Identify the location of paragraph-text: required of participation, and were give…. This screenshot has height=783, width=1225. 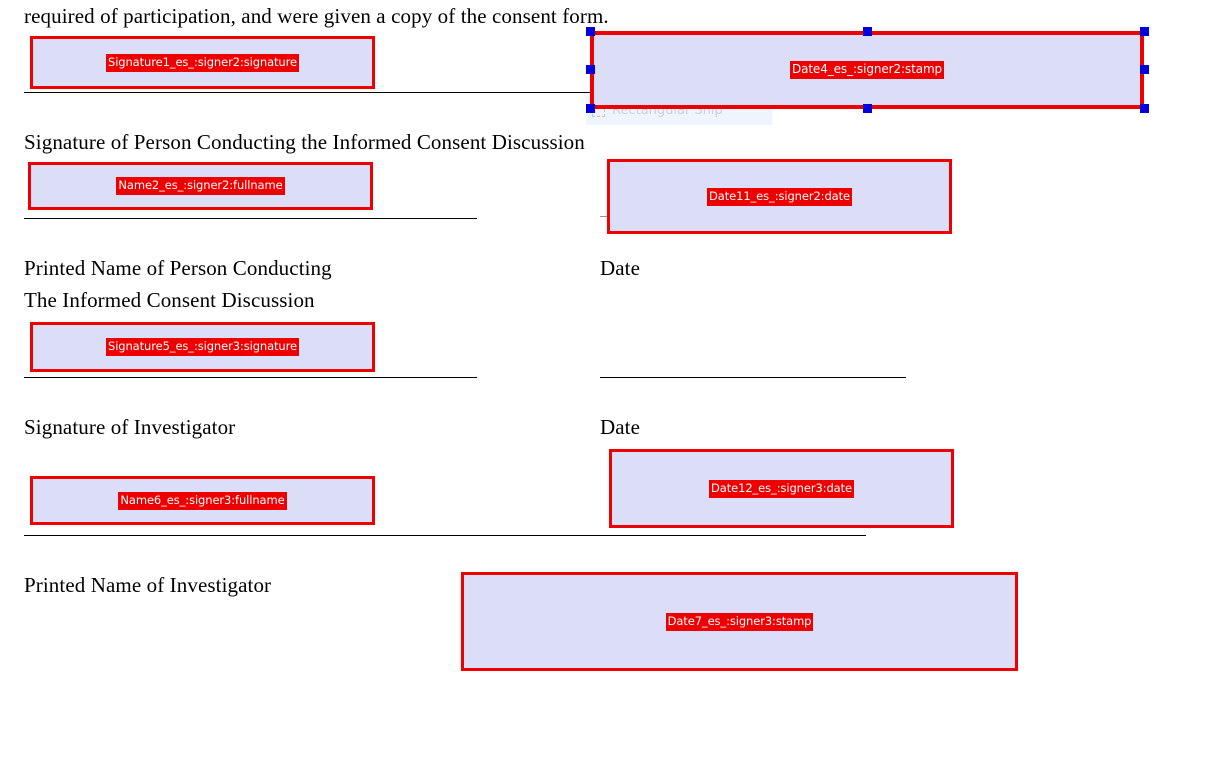
(316, 16).